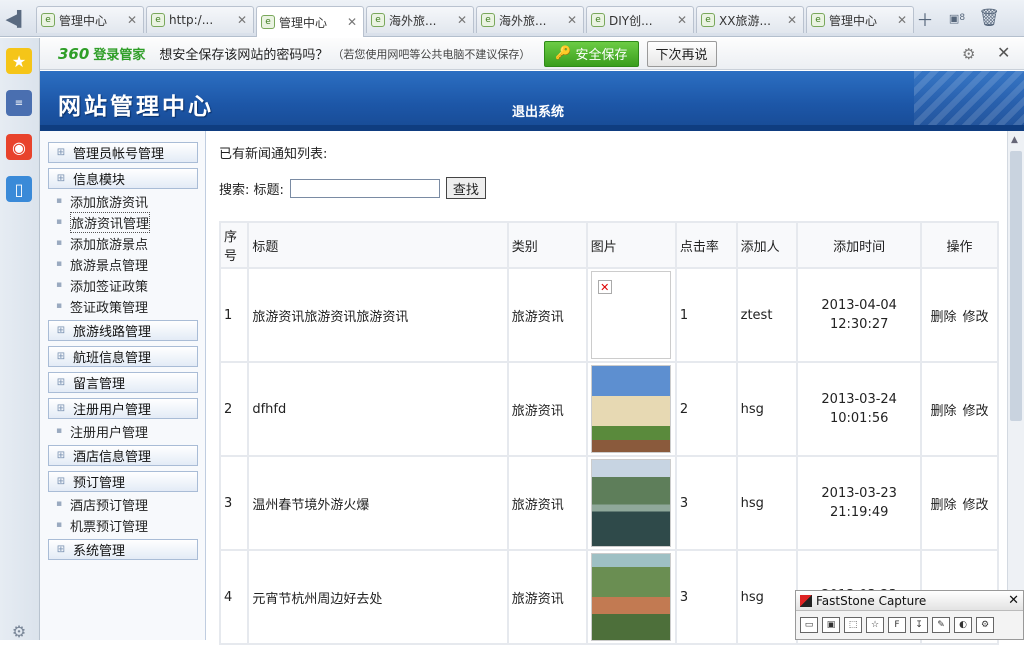  What do you see at coordinates (1016, 286) in the screenshot?
I see `scrollbar-thumb` at bounding box center [1016, 286].